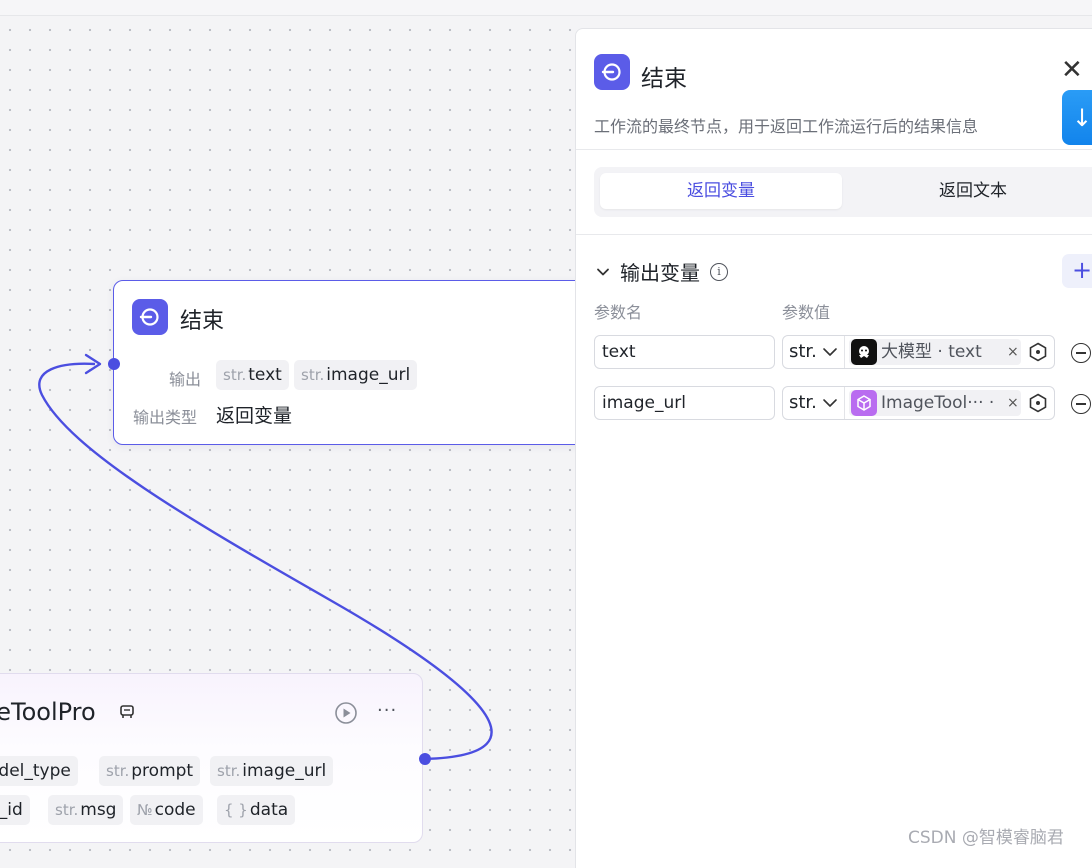 The height and width of the screenshot is (868, 1092). I want to click on panel-title: 结束, so click(664, 79).